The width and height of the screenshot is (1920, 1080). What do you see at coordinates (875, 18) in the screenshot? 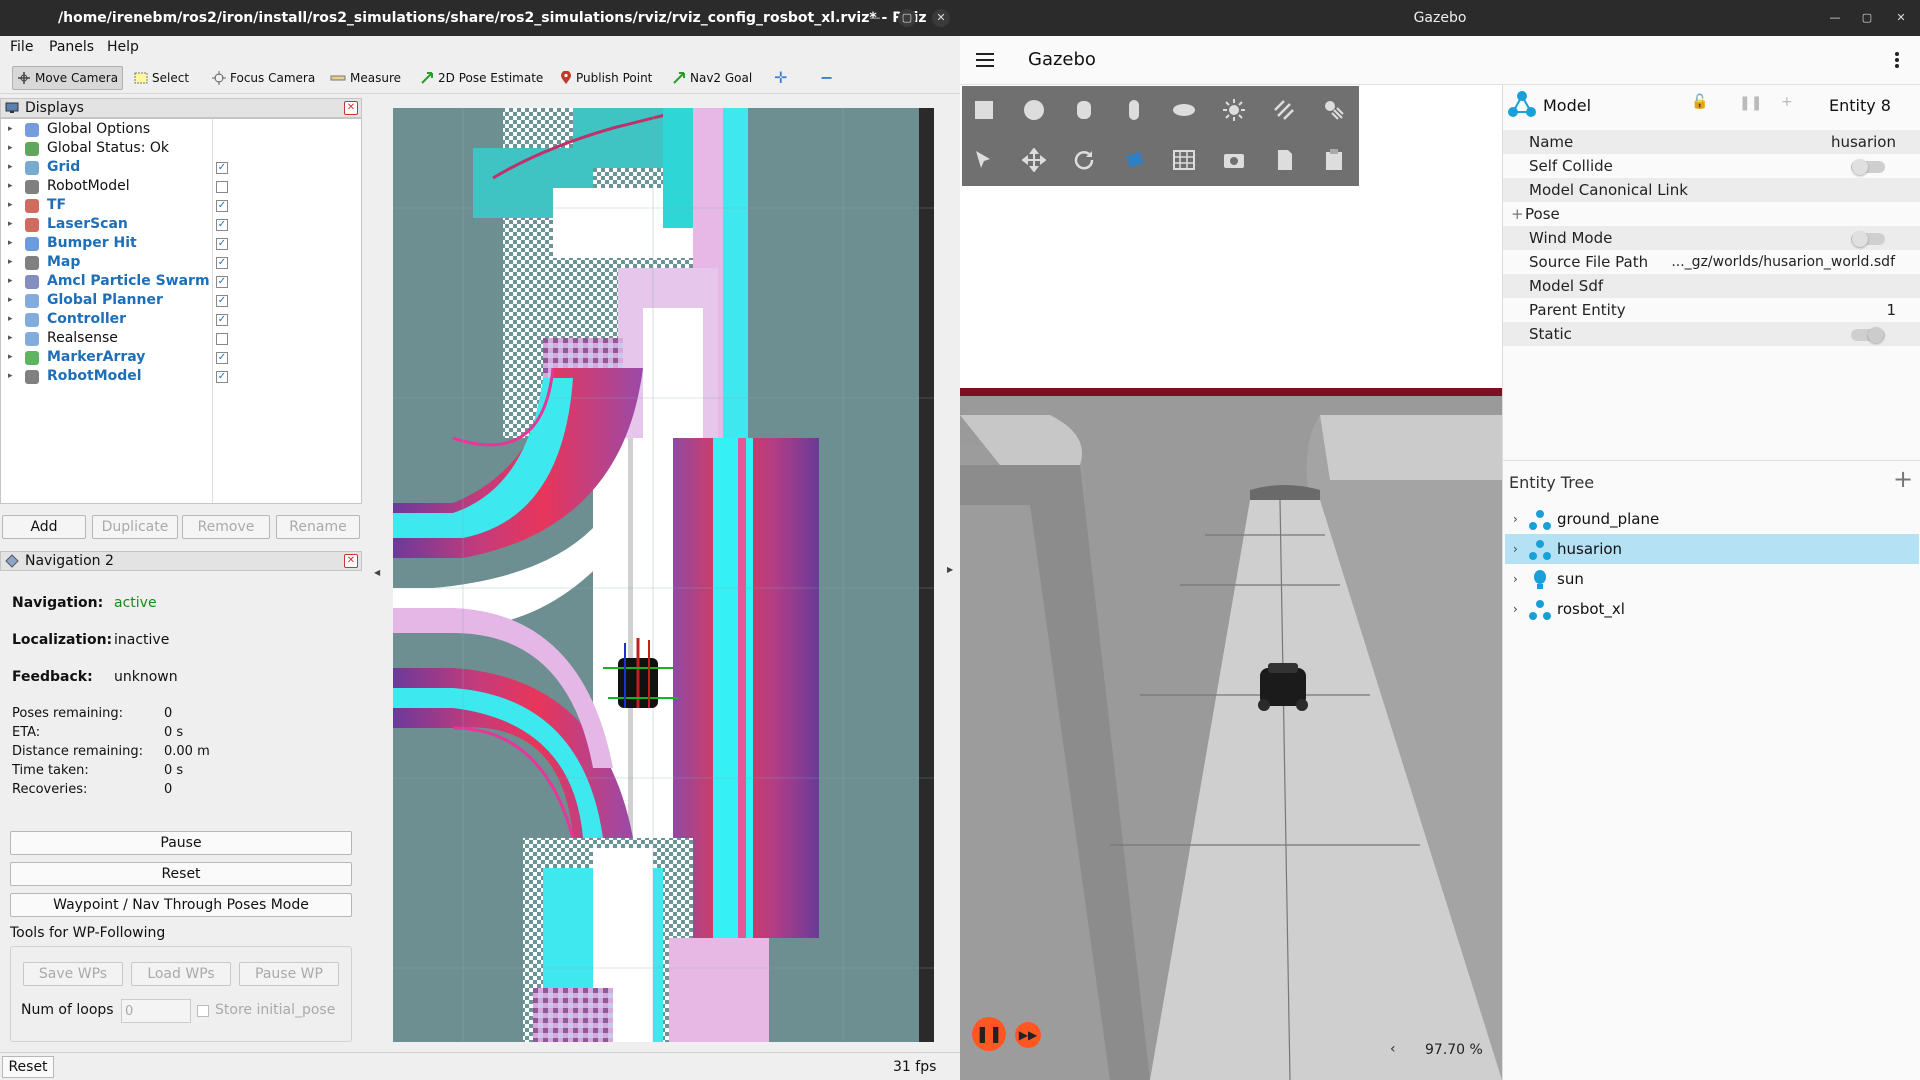
I see `minimize-icon: —` at bounding box center [875, 18].